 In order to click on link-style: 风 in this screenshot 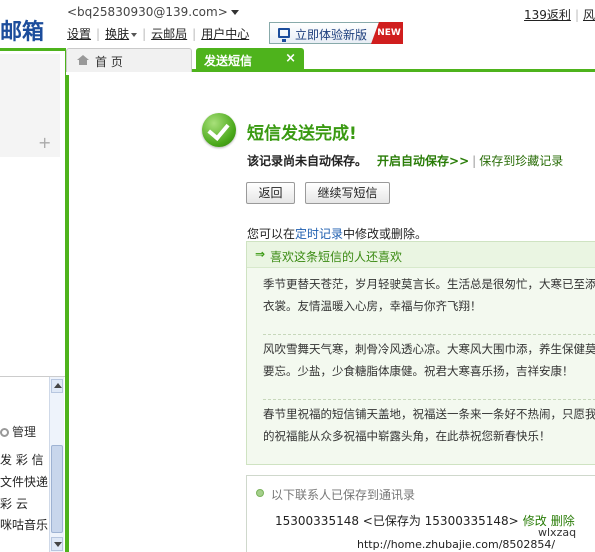, I will do `click(589, 15)`.